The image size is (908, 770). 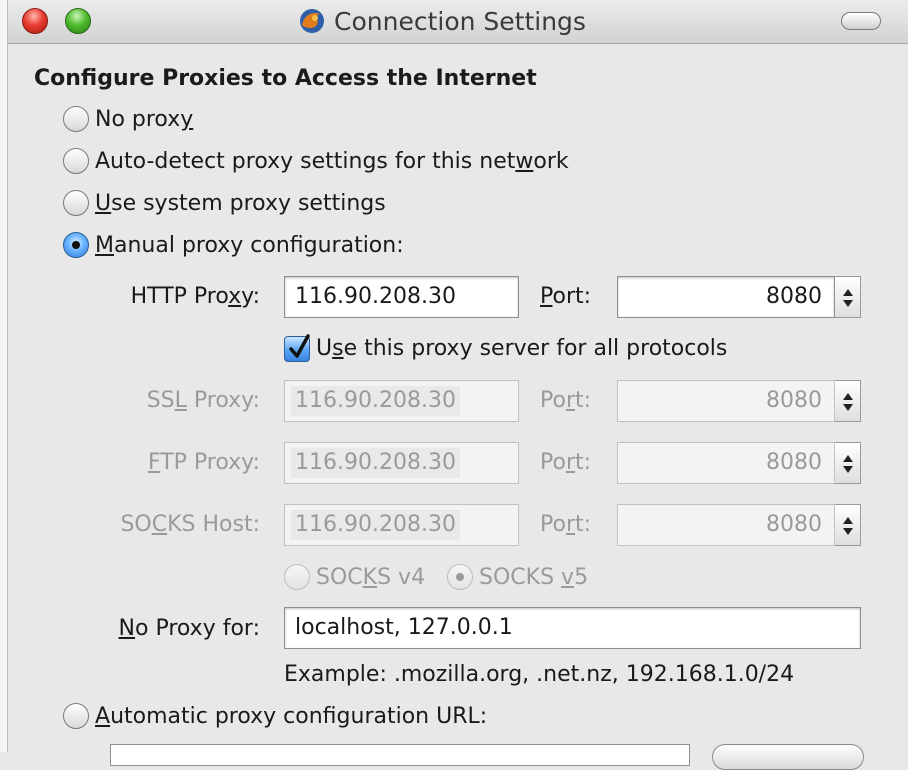 I want to click on share-proxy-checkbox, so click(x=297, y=348).